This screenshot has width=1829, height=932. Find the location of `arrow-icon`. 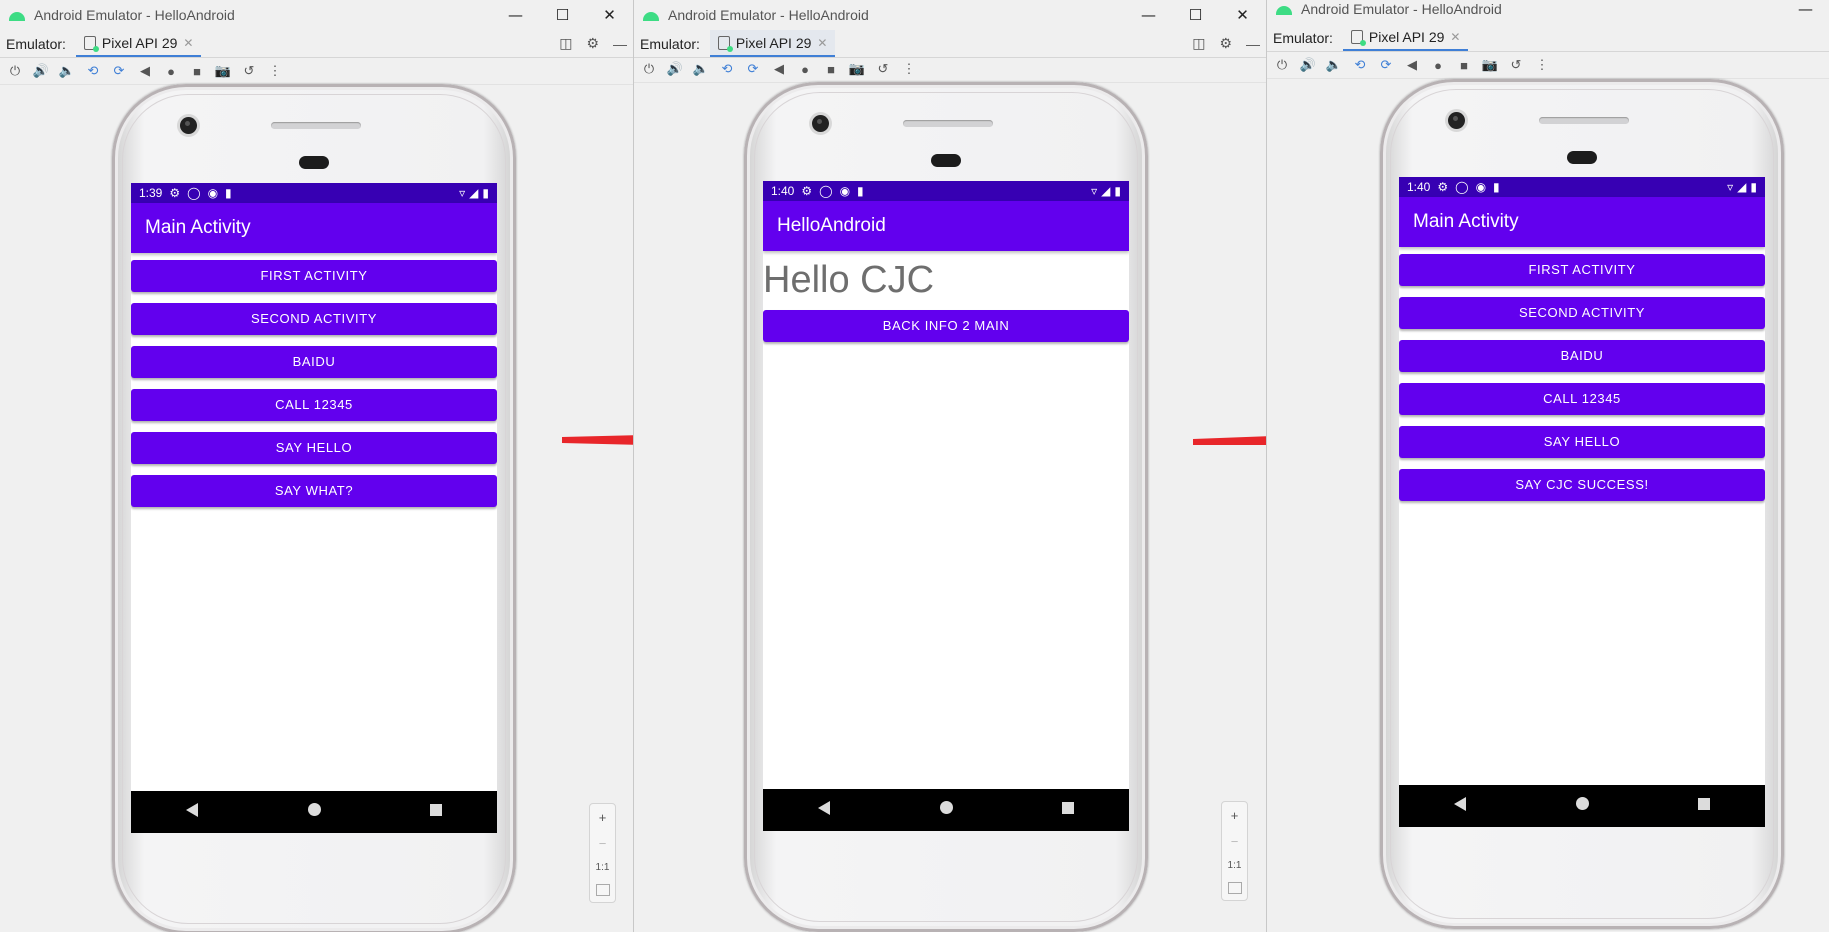

arrow-icon is located at coordinates (597, 440).